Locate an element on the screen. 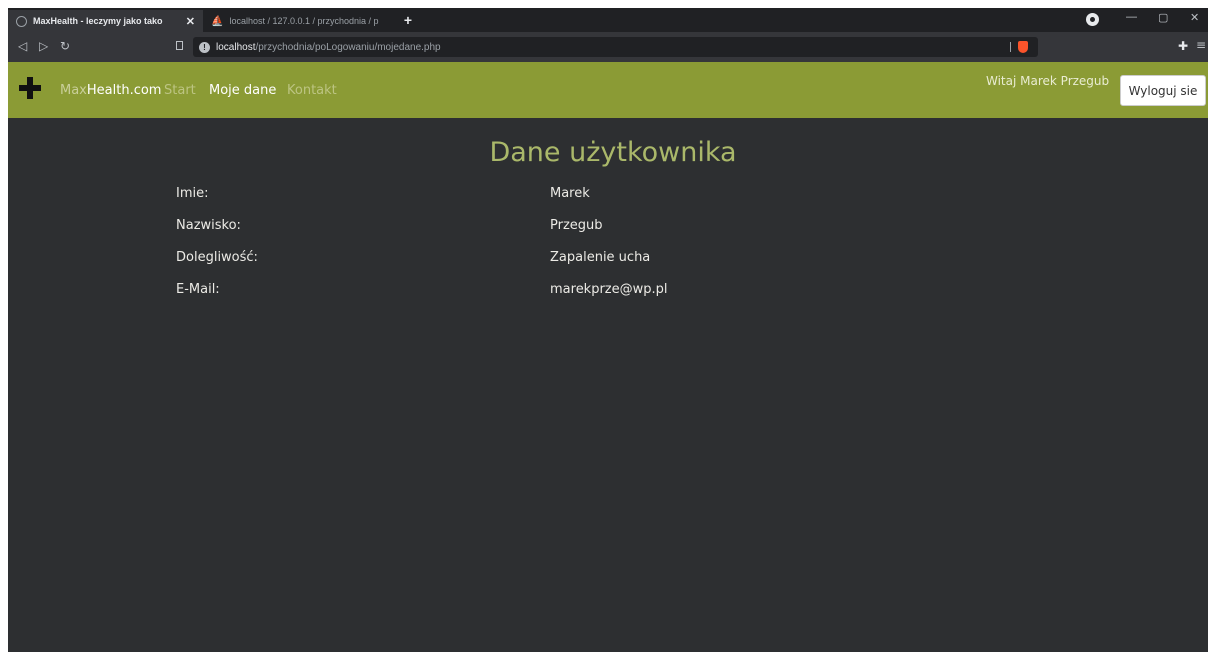 This screenshot has width=1208, height=652. field-value: marekprze@wp.pl is located at coordinates (609, 289).